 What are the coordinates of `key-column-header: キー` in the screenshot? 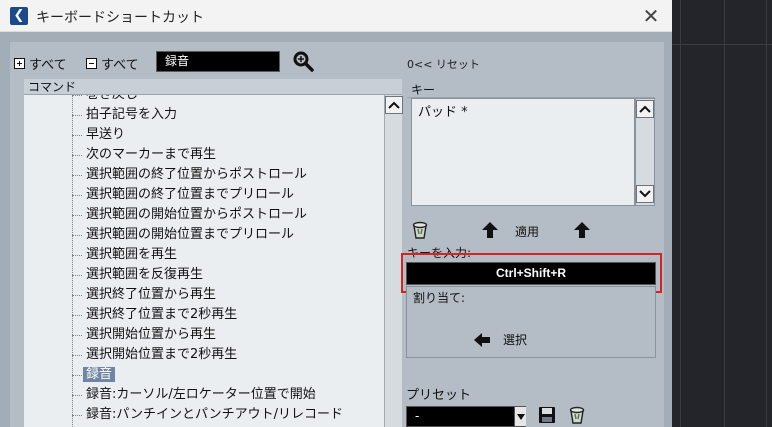 It's located at (531, 90).